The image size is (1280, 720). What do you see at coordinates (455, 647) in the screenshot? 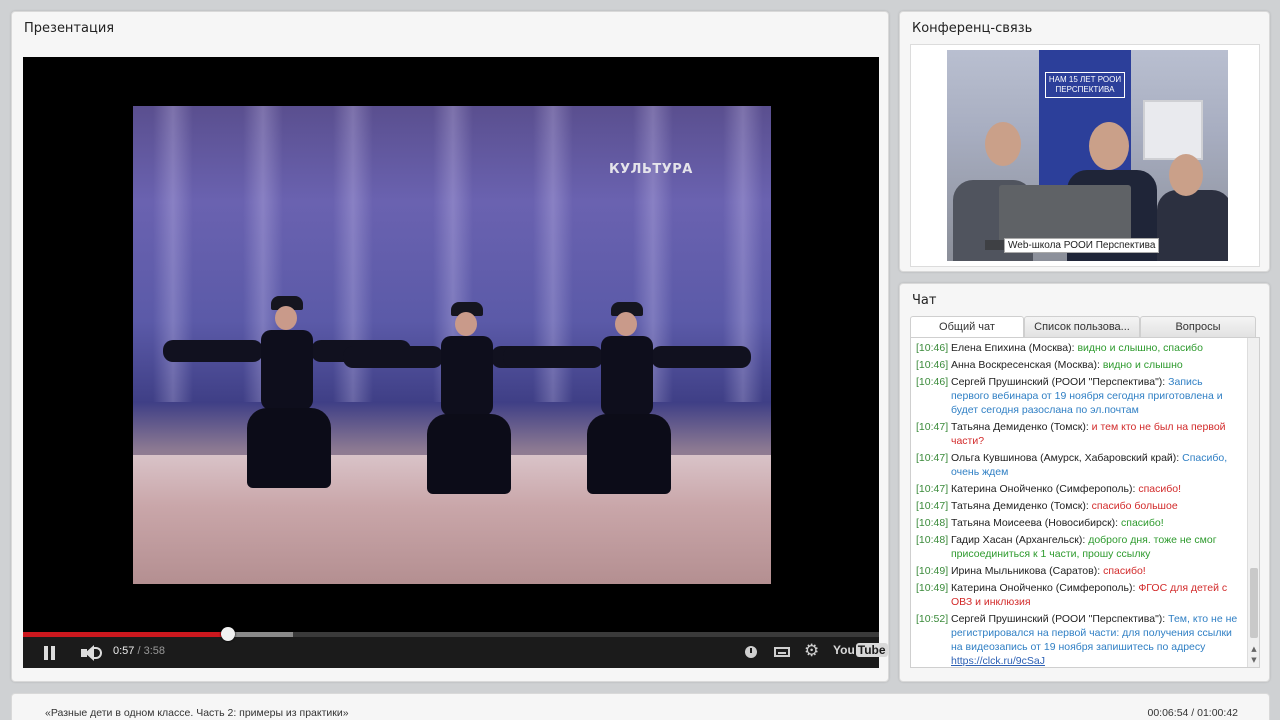
I see `video-controls: 0:57 / 3:58 ⚙ You Tube` at bounding box center [455, 647].